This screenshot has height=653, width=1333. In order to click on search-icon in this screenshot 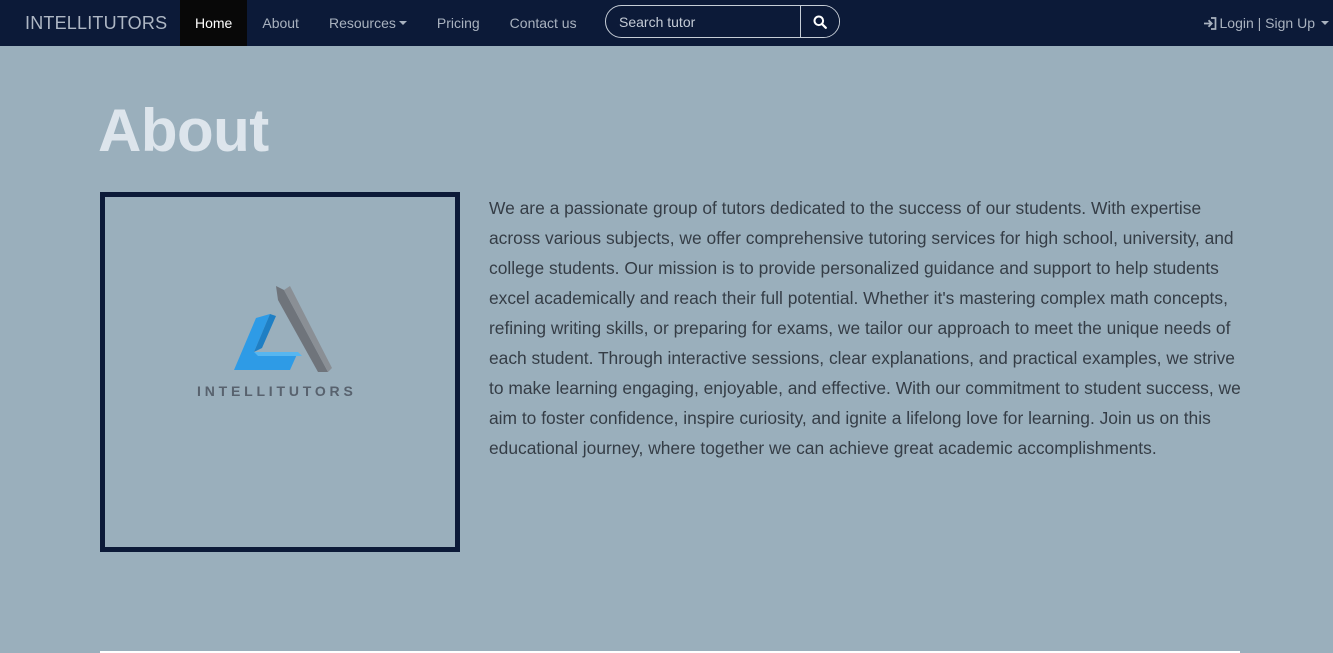, I will do `click(820, 22)`.